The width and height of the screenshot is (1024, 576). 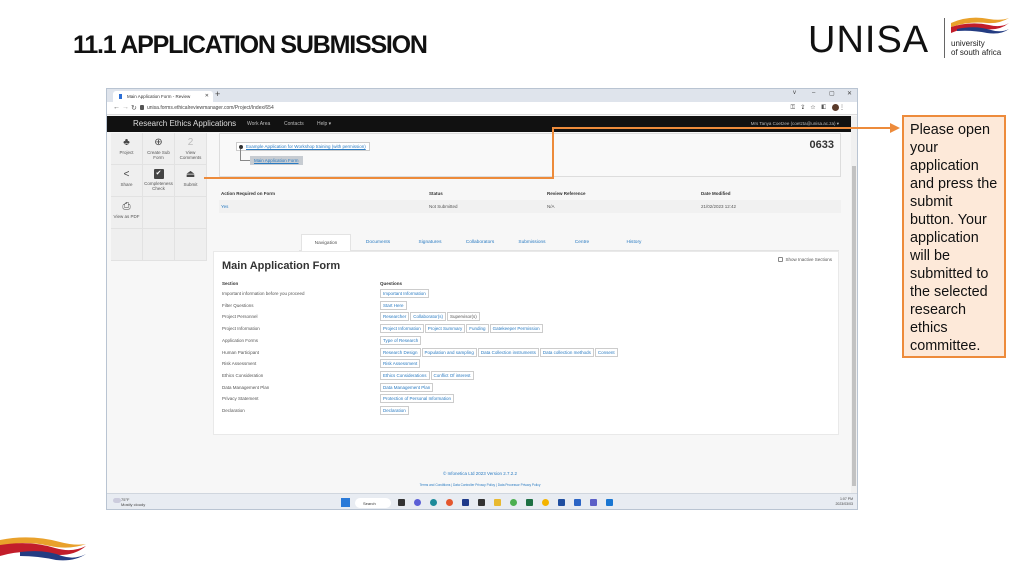 What do you see at coordinates (127, 213) in the screenshot?
I see `view-as-pdf-button: ⎙ View as PDF` at bounding box center [127, 213].